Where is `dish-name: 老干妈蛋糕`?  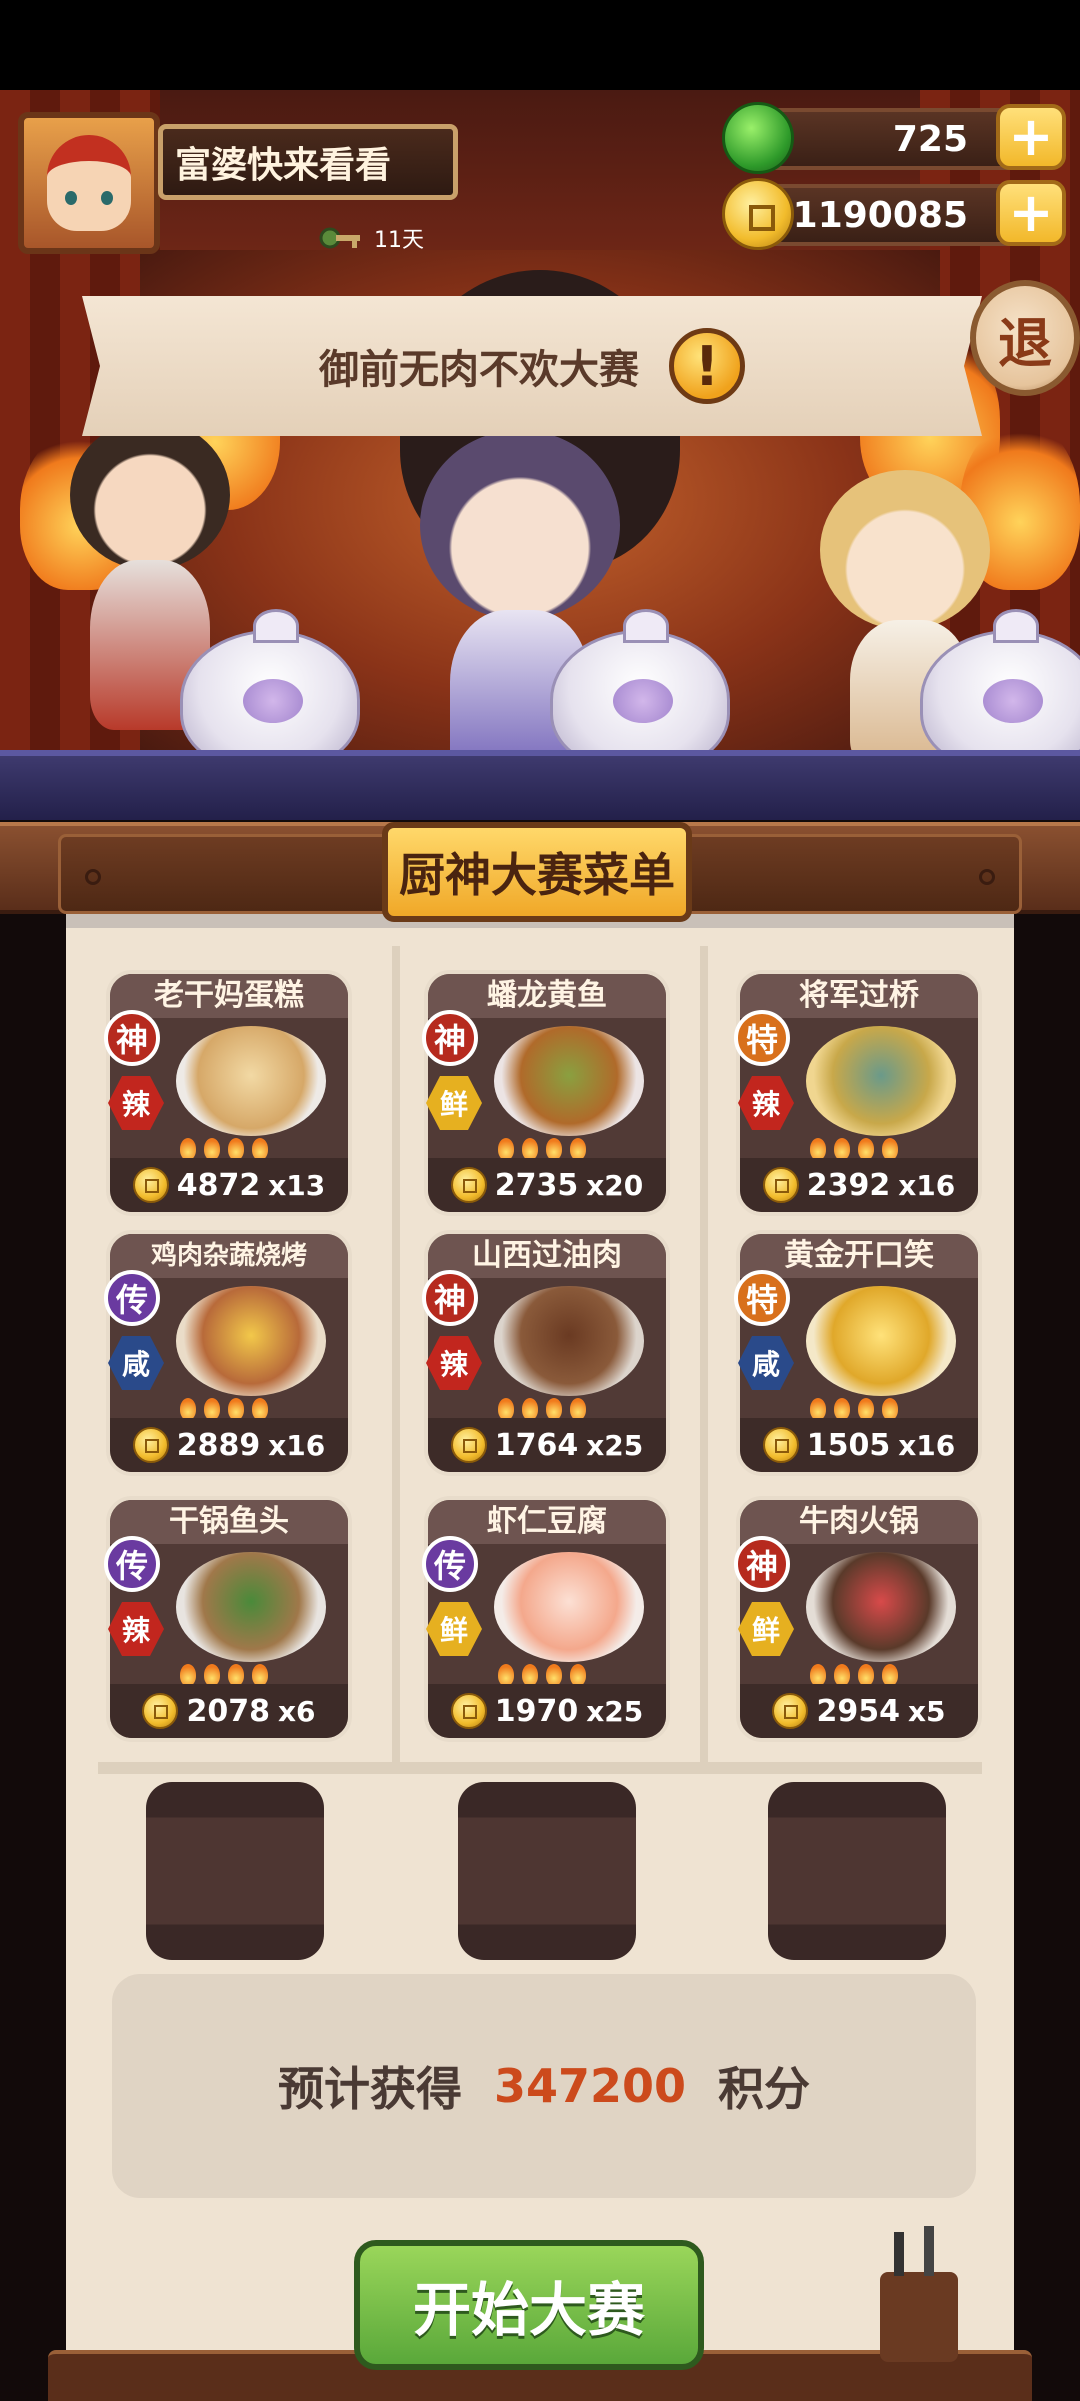
dish-name: 老干妈蛋糕 is located at coordinates (229, 996).